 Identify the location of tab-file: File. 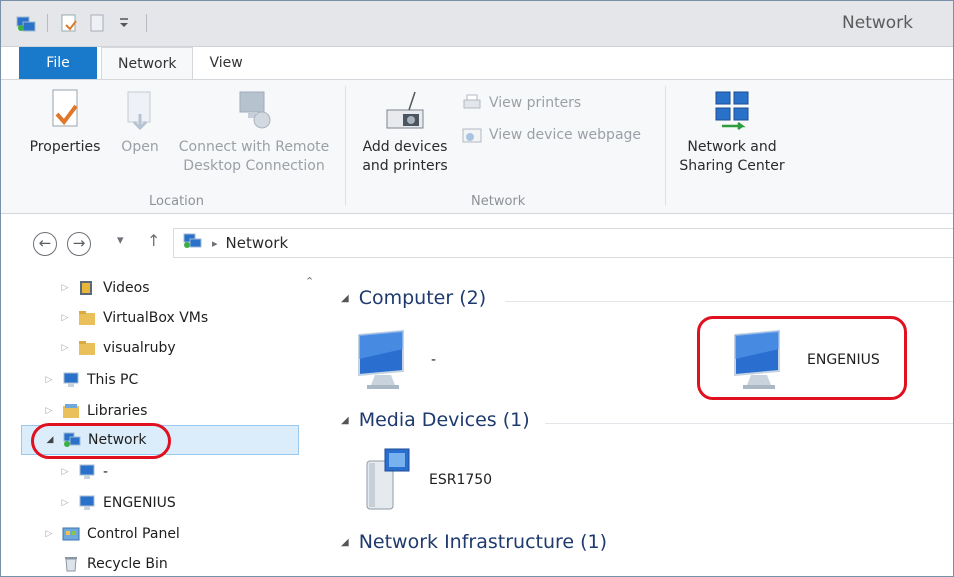
(58, 63).